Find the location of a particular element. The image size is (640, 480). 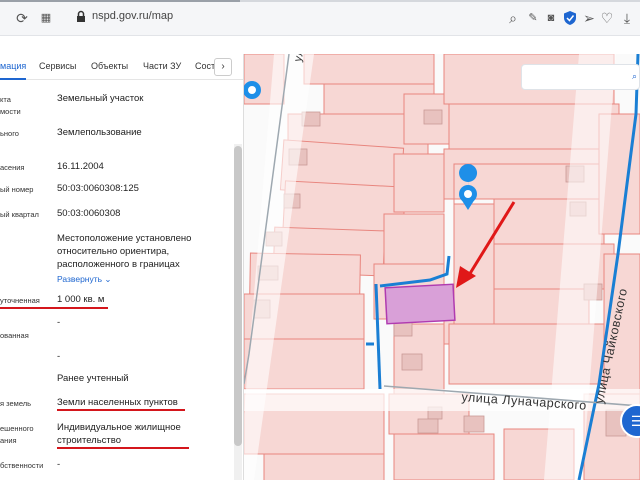

address-bar: nspd.gov.ru/map is located at coordinates (132, 16).